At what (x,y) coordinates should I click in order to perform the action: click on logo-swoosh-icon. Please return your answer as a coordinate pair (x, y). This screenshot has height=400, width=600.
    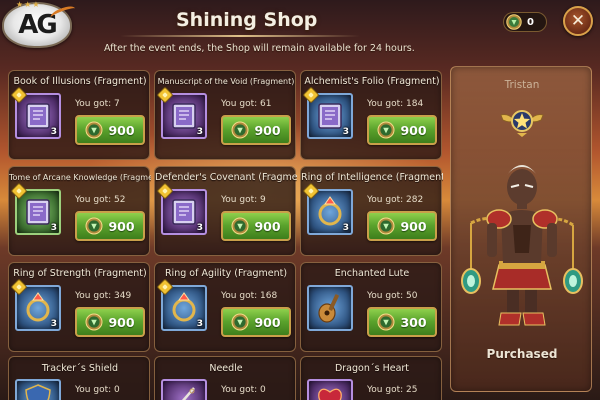
    Looking at the image, I should click on (63, 13).